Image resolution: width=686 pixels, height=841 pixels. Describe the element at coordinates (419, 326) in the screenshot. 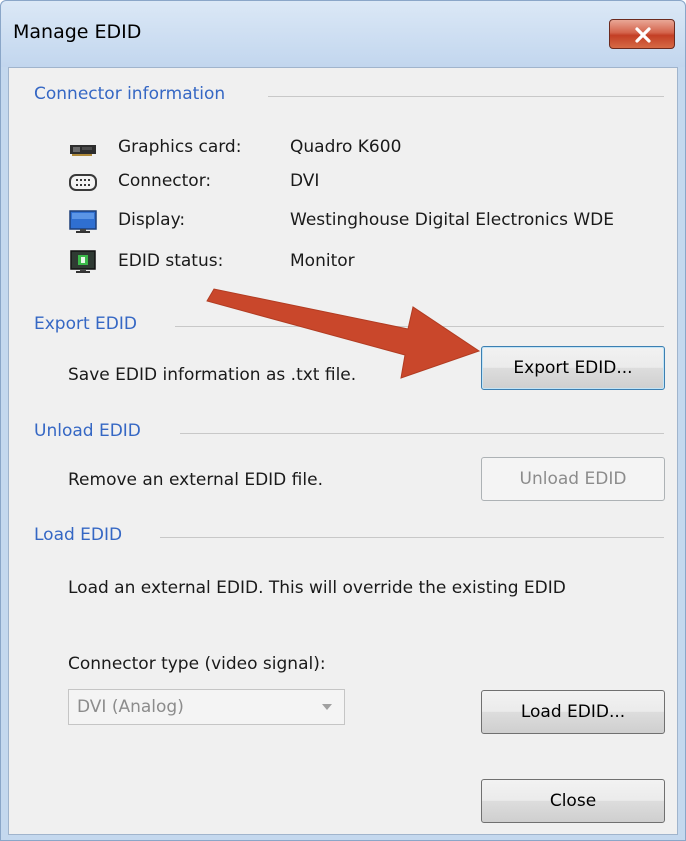

I see `export-divider` at that location.